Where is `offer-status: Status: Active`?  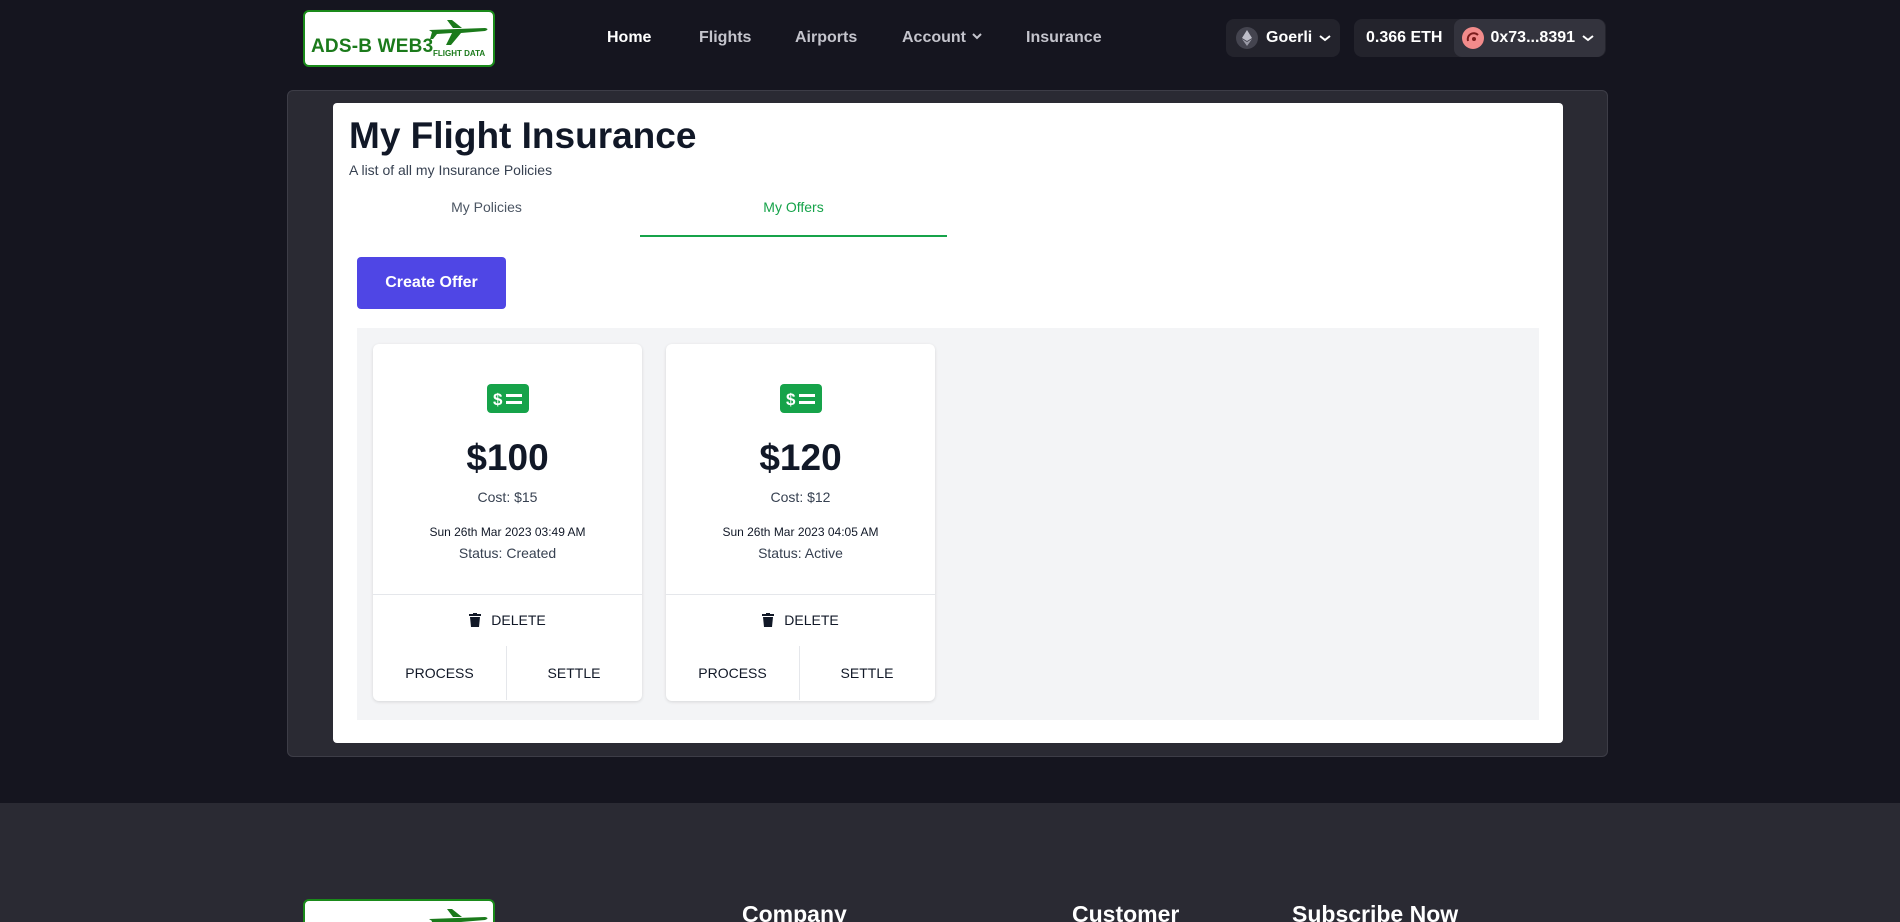
offer-status: Status: Active is located at coordinates (800, 553).